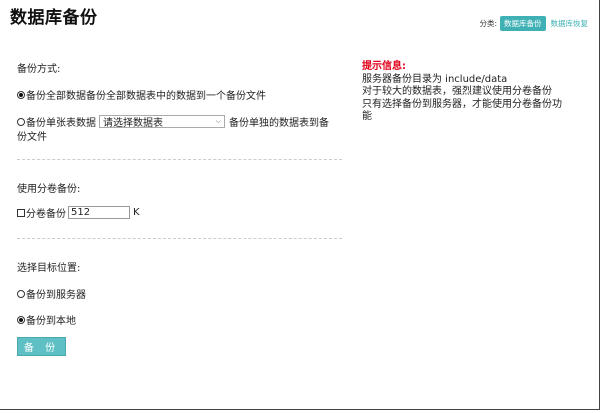  I want to click on page-title: 数据库备份, so click(54, 18).